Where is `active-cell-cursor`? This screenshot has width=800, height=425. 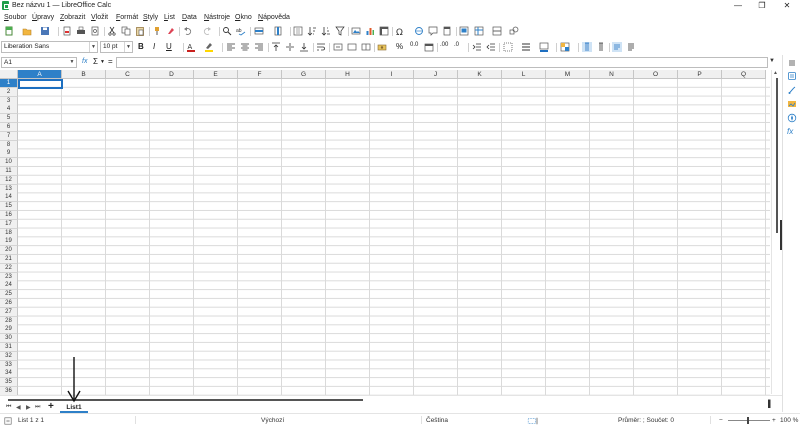 active-cell-cursor is located at coordinates (40, 84).